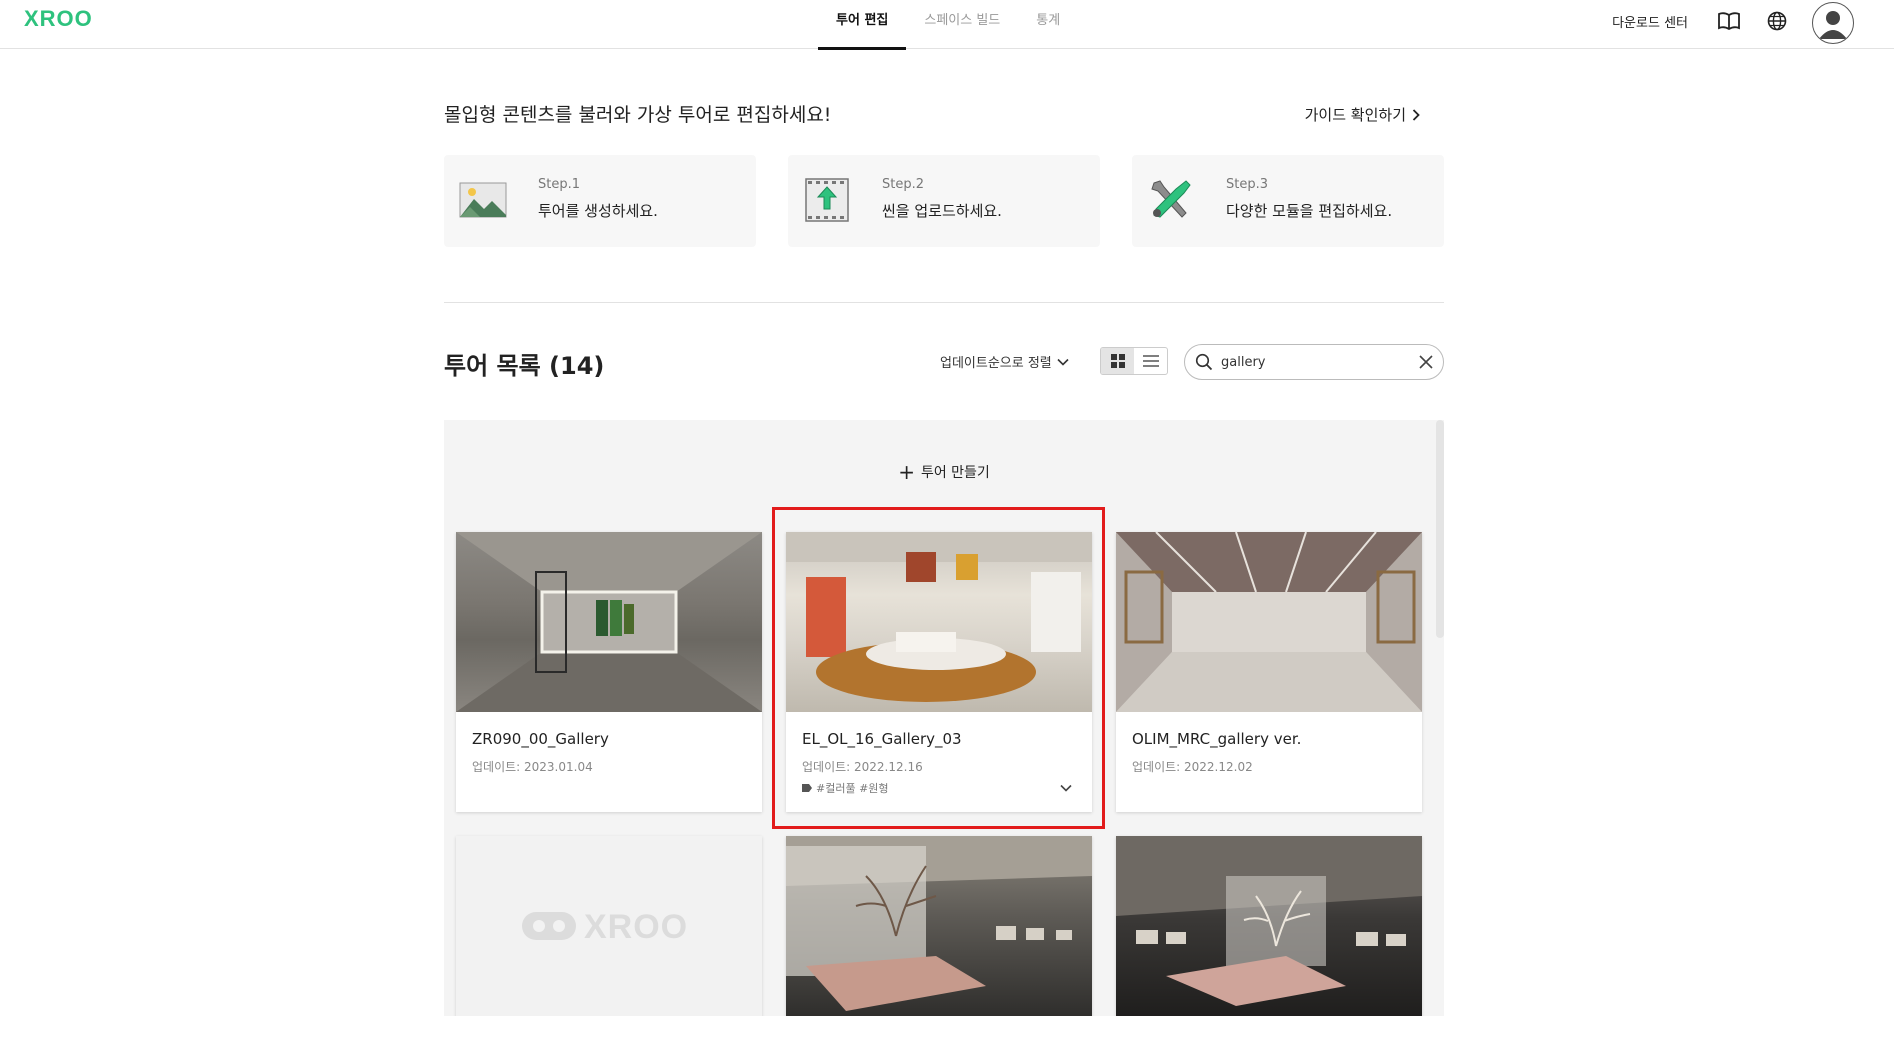 This screenshot has width=1894, height=1064. I want to click on step-desc: 씬을 업로드하세요., so click(942, 211).